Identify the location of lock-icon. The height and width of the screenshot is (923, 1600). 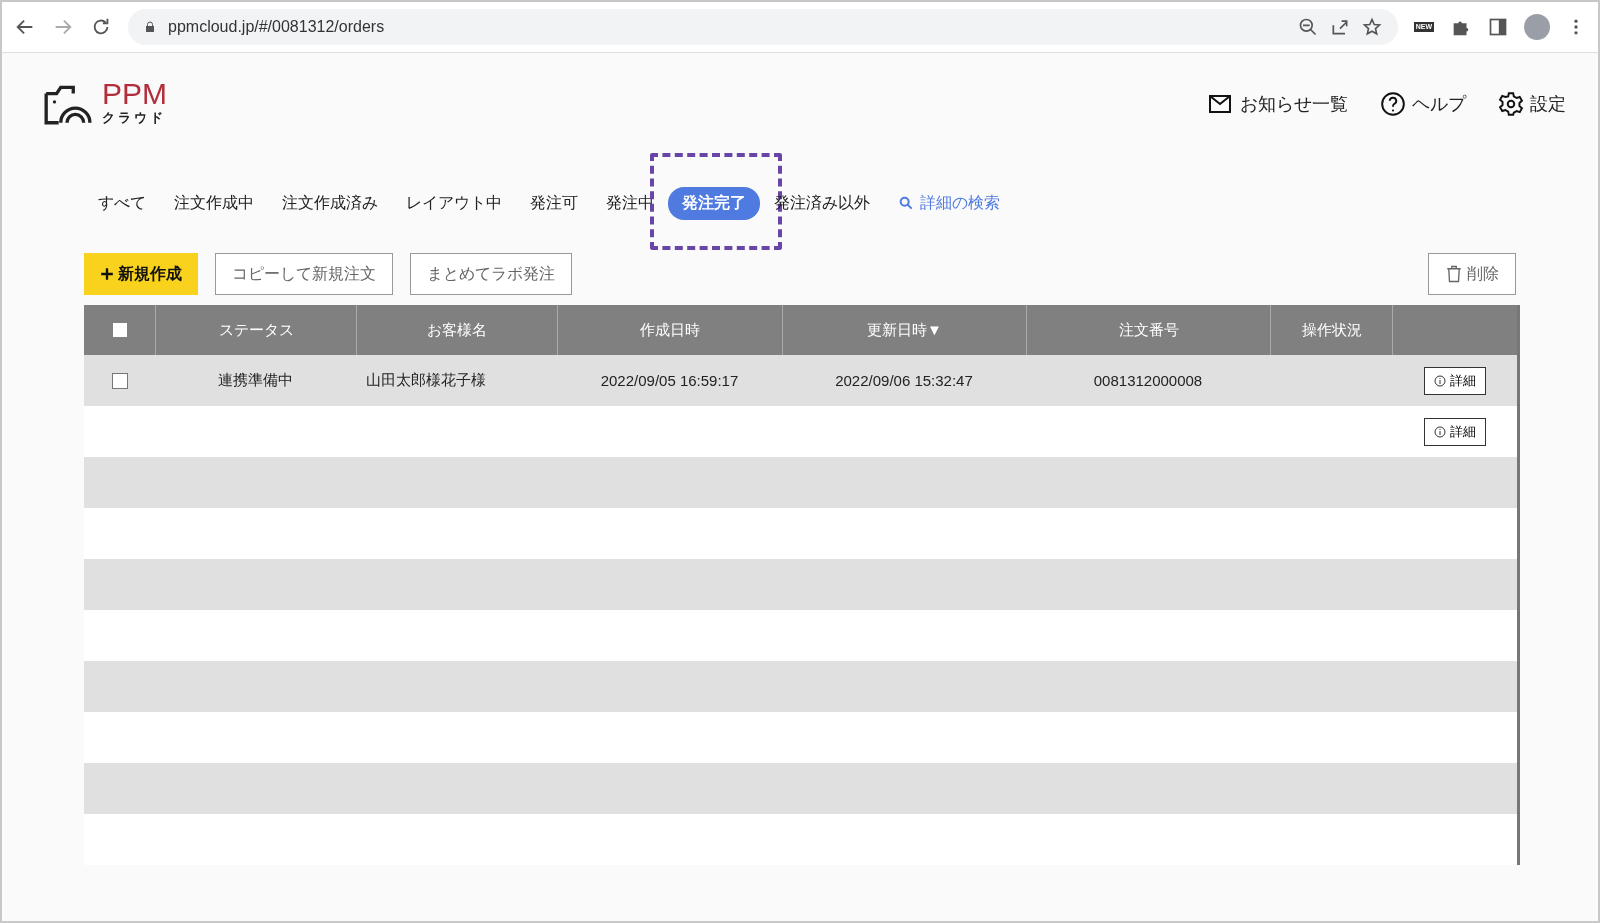
(150, 27).